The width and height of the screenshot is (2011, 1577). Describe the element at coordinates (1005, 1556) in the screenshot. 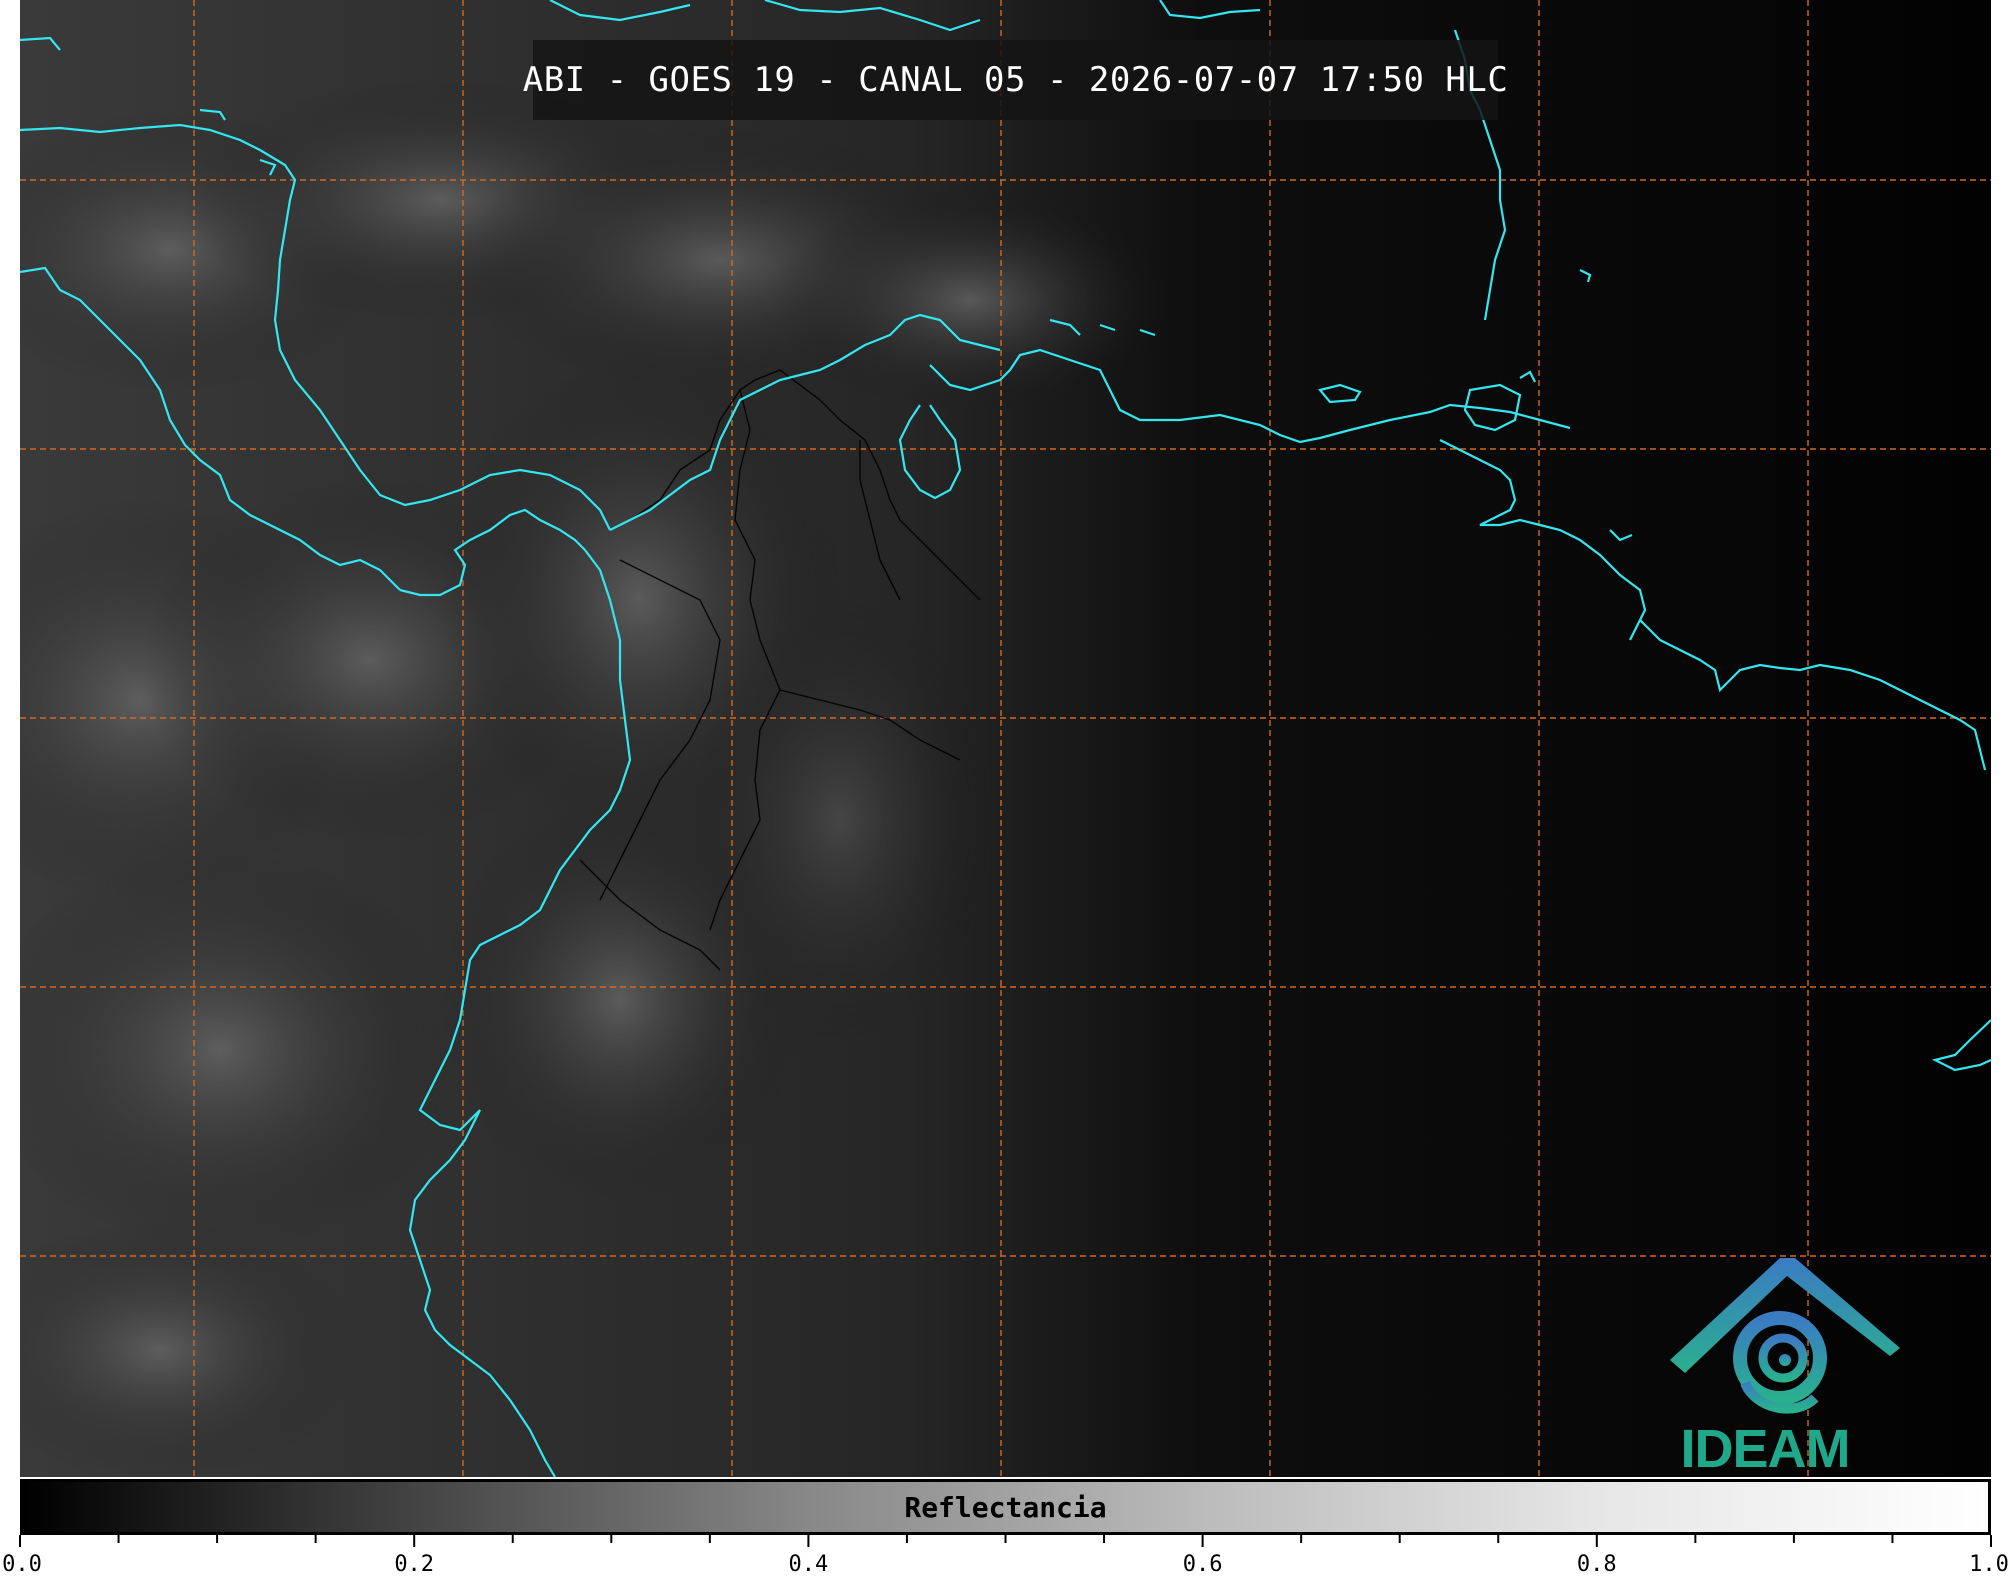

I see `colorbar-ticks: 0.0 0.2 0.4 0.6 0.8 1.0` at that location.